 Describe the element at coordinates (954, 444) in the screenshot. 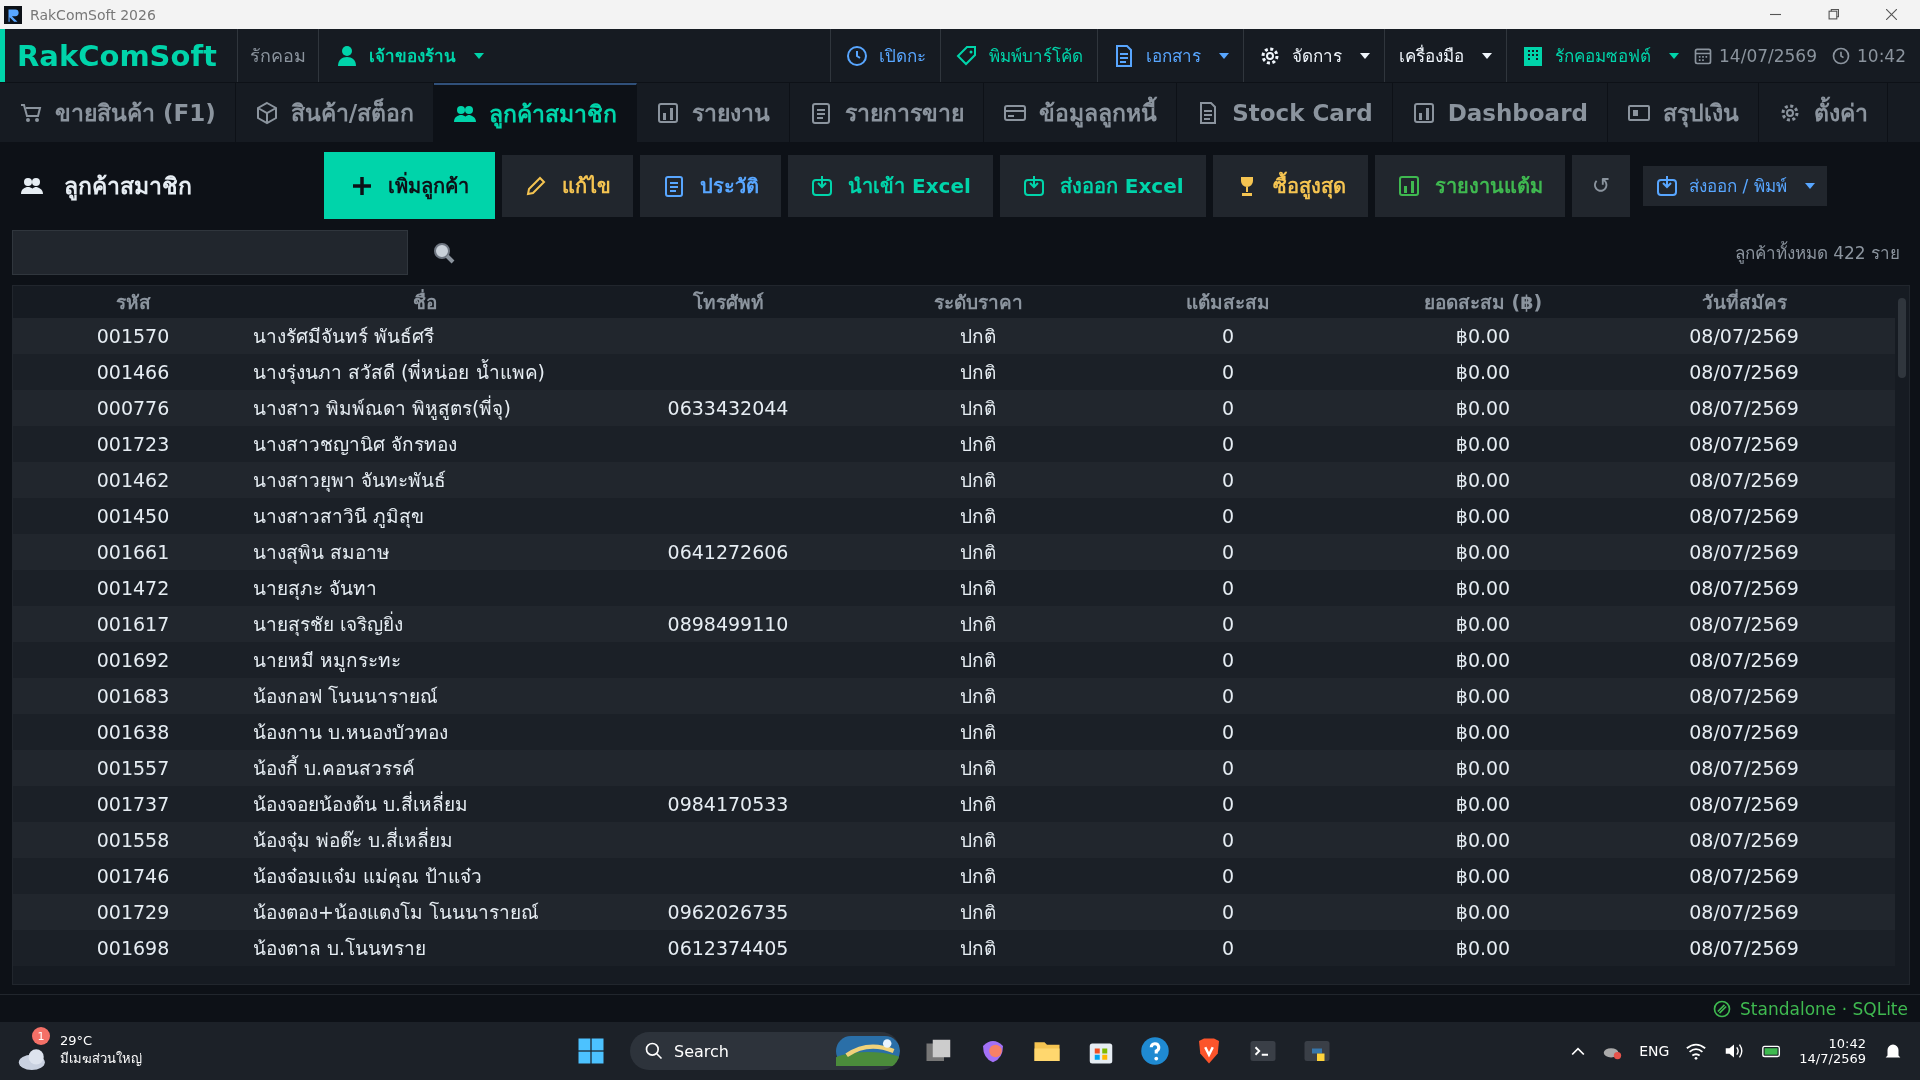

I see `table-row: 001723 นางสาวชญานิศ จักรทอง ปกติ 0 ฿0.00 08/07/2569` at that location.